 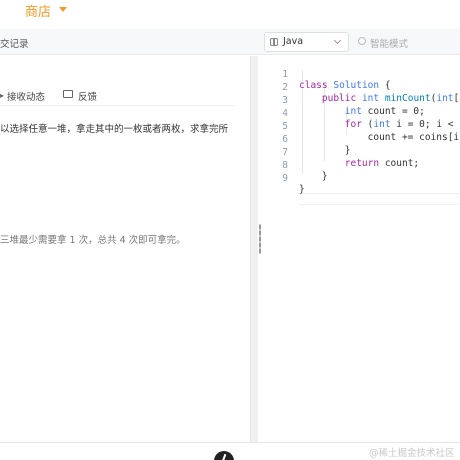 What do you see at coordinates (230, 42) in the screenshot?
I see `editor-toolbar: 交记录 Java 智能模式` at bounding box center [230, 42].